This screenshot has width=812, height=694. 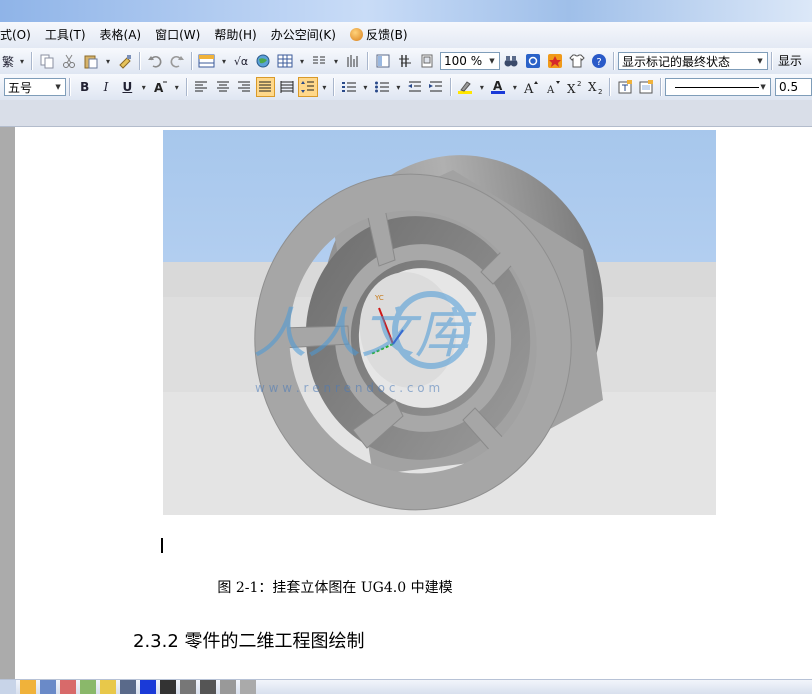 What do you see at coordinates (435, 87) in the screenshot?
I see `increase-indent-icon` at bounding box center [435, 87].